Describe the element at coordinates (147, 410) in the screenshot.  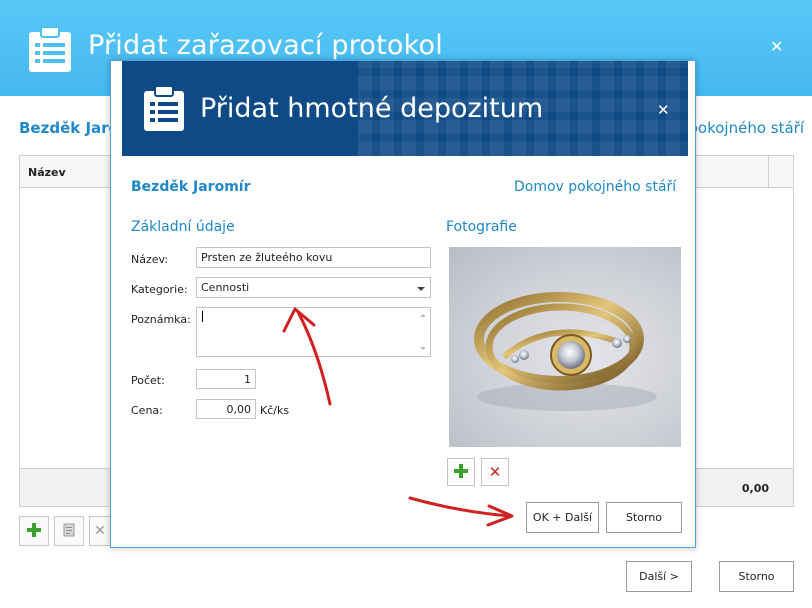
I see `price-label: Cena:` at that location.